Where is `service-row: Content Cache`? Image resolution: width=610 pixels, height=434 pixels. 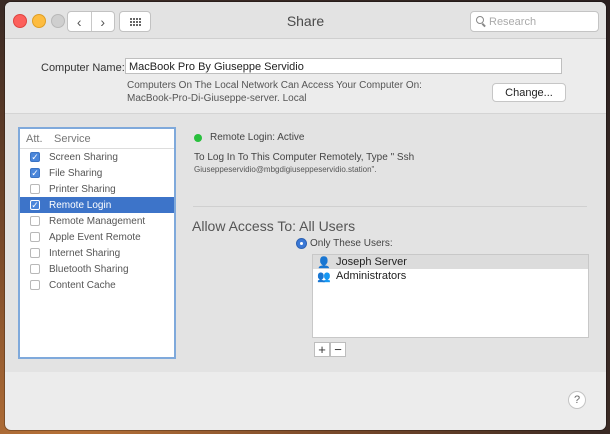 service-row: Content Cache is located at coordinates (97, 285).